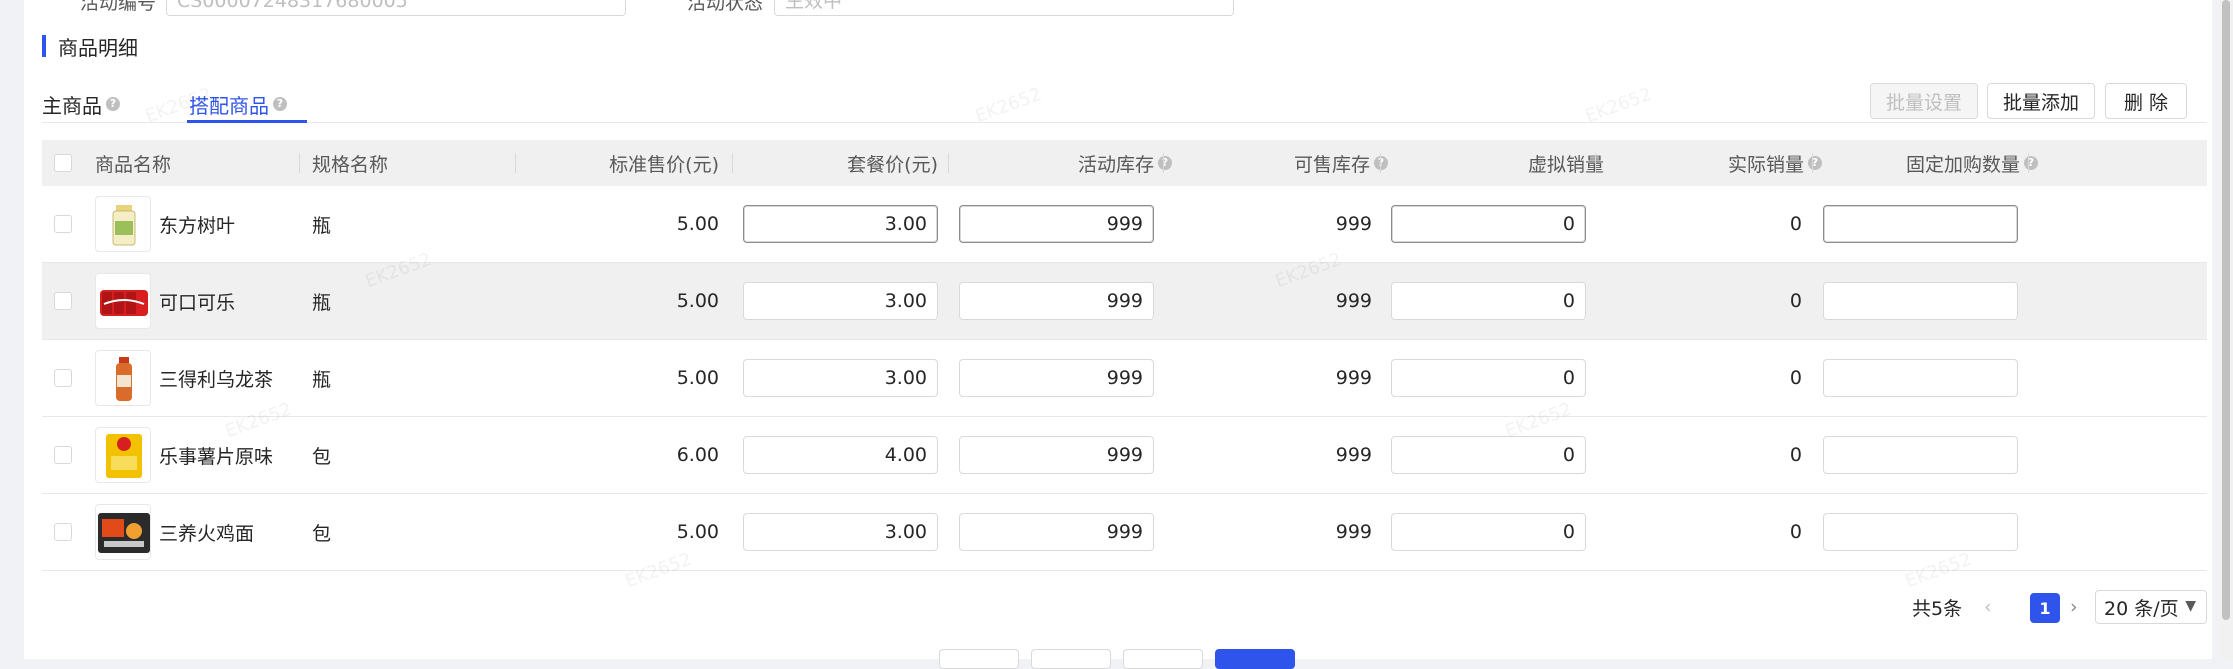 The width and height of the screenshot is (2233, 669). I want to click on prev-page-icon: ‹, so click(1988, 607).